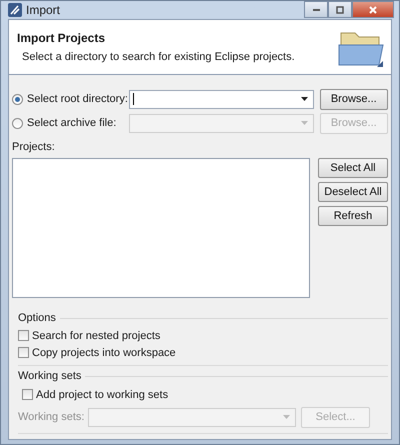 This screenshot has height=445, width=400. What do you see at coordinates (77, 99) in the screenshot?
I see `radio-label: Select root directory:` at bounding box center [77, 99].